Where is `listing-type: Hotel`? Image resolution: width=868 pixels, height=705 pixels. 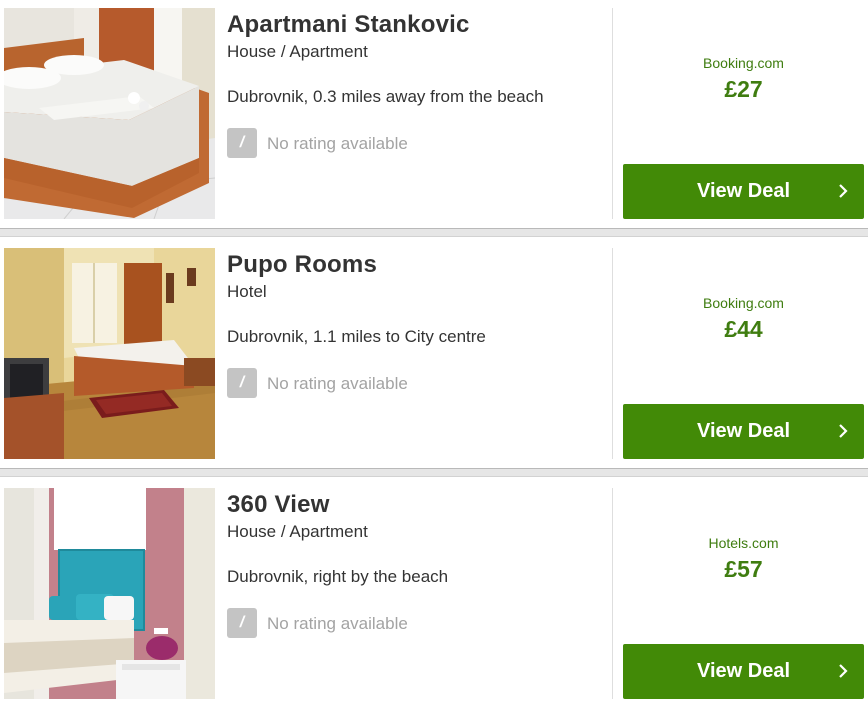 listing-type: Hotel is located at coordinates (247, 291).